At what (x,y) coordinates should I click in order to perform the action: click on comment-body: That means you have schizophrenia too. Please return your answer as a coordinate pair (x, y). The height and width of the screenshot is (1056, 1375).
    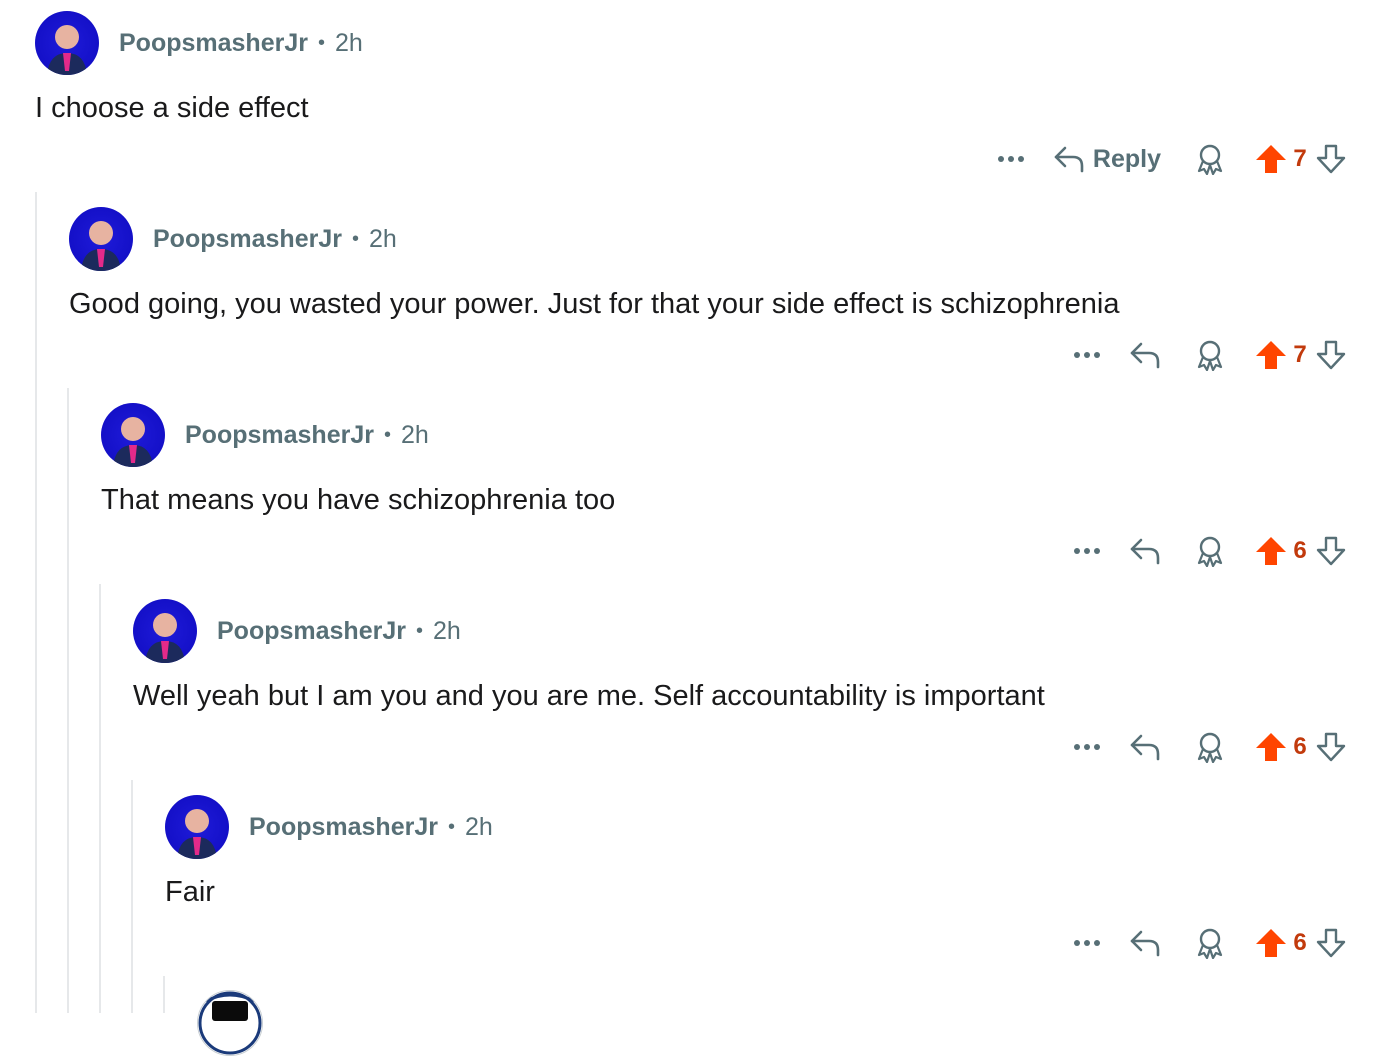
    Looking at the image, I should click on (358, 500).